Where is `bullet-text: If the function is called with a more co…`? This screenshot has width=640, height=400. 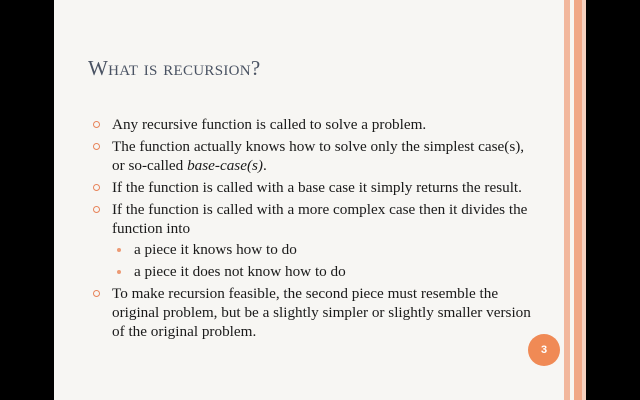 bullet-text: If the function is called with a more co… is located at coordinates (320, 219).